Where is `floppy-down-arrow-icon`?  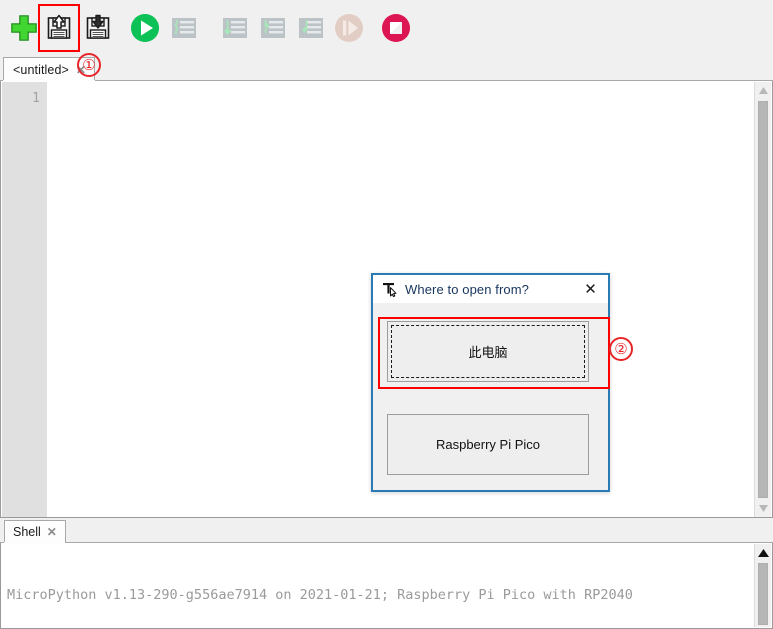
floppy-down-arrow-icon is located at coordinates (98, 28).